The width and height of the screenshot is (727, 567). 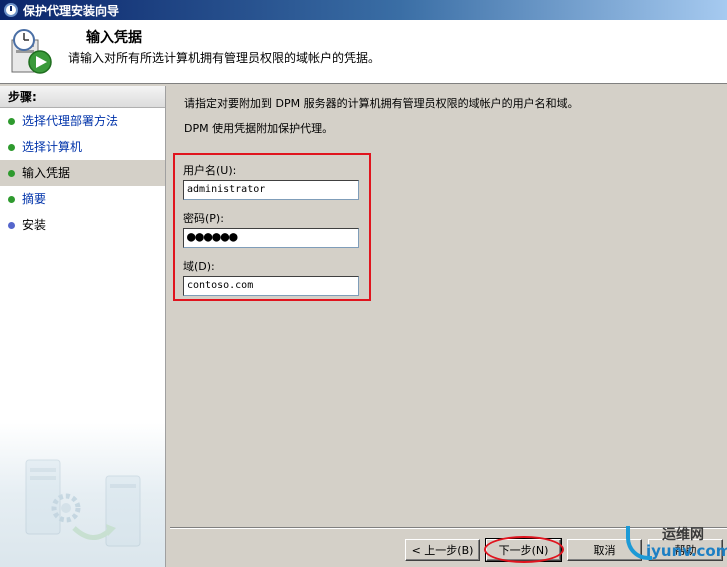 I want to click on steps-list: 选择代理部署方法 选择计算机 输入凭据 摘要 安装, so click(x=82, y=173).